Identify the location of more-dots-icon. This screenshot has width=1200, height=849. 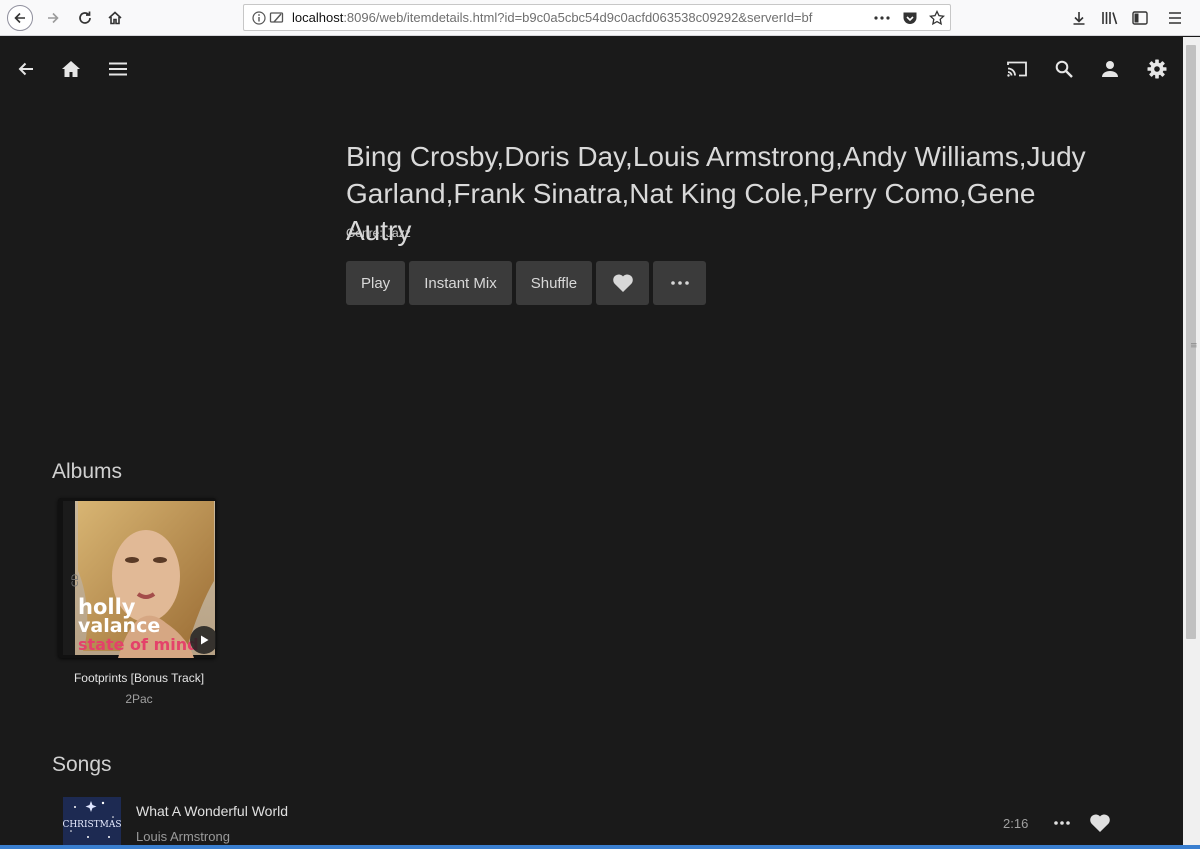
(679, 283).